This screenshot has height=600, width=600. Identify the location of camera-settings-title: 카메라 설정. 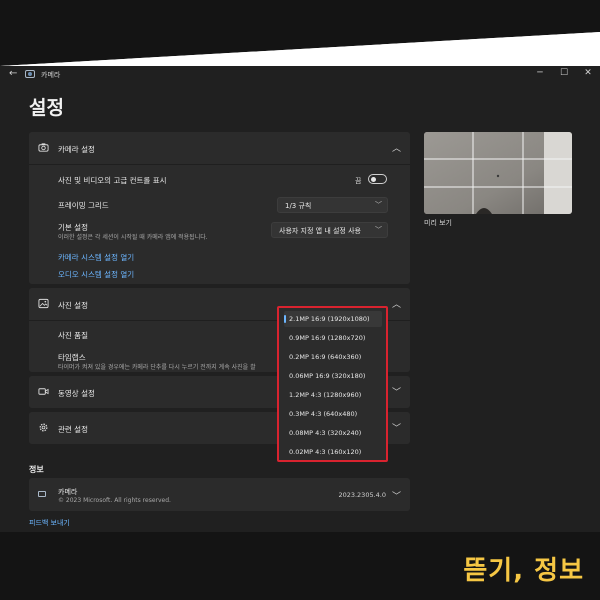
(76, 149).